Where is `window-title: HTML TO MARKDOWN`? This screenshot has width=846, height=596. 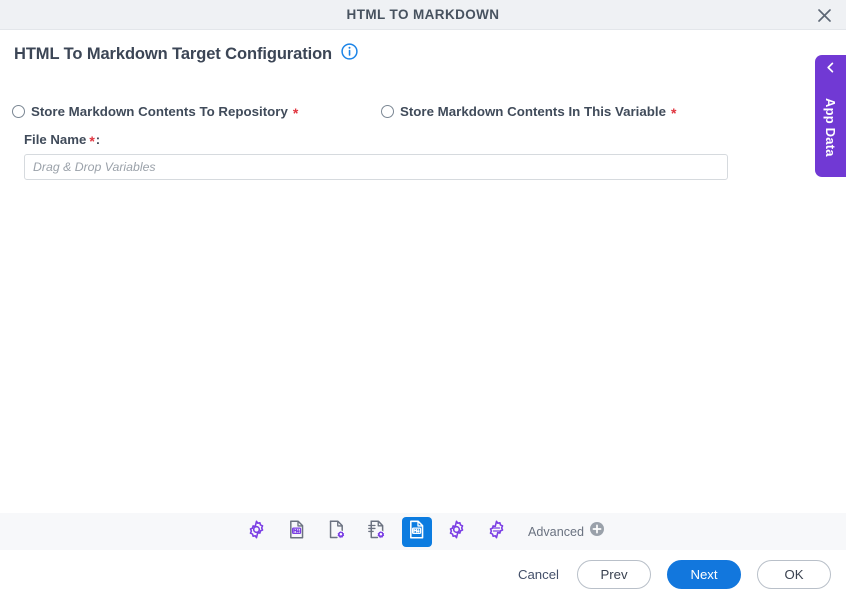 window-title: HTML TO MARKDOWN is located at coordinates (423, 14).